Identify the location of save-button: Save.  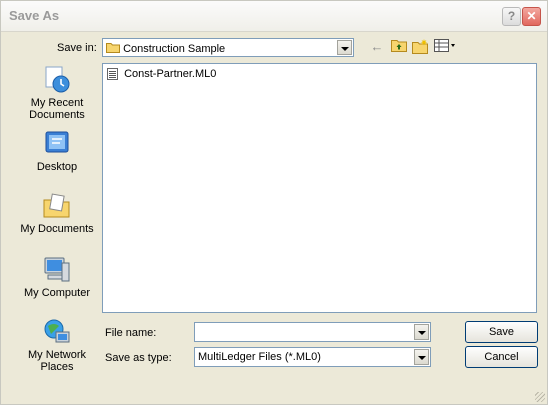
(501, 332).